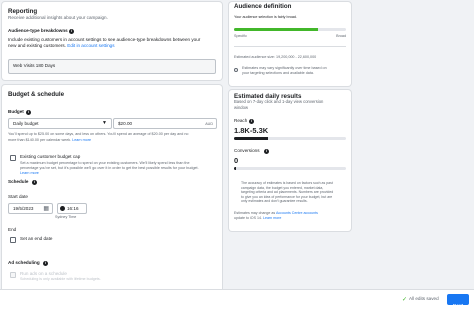 The width and height of the screenshot is (474, 310). Describe the element at coordinates (125, 123) in the screenshot. I see `budget-amount-value: $20.00` at that location.